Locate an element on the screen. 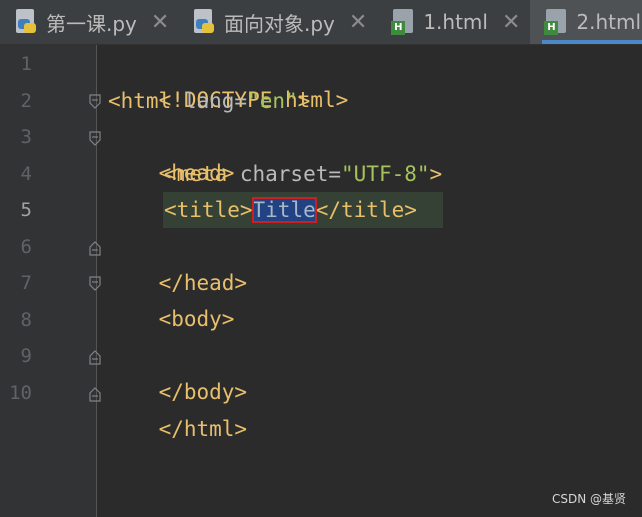  line-number: 6 is located at coordinates (26, 247).